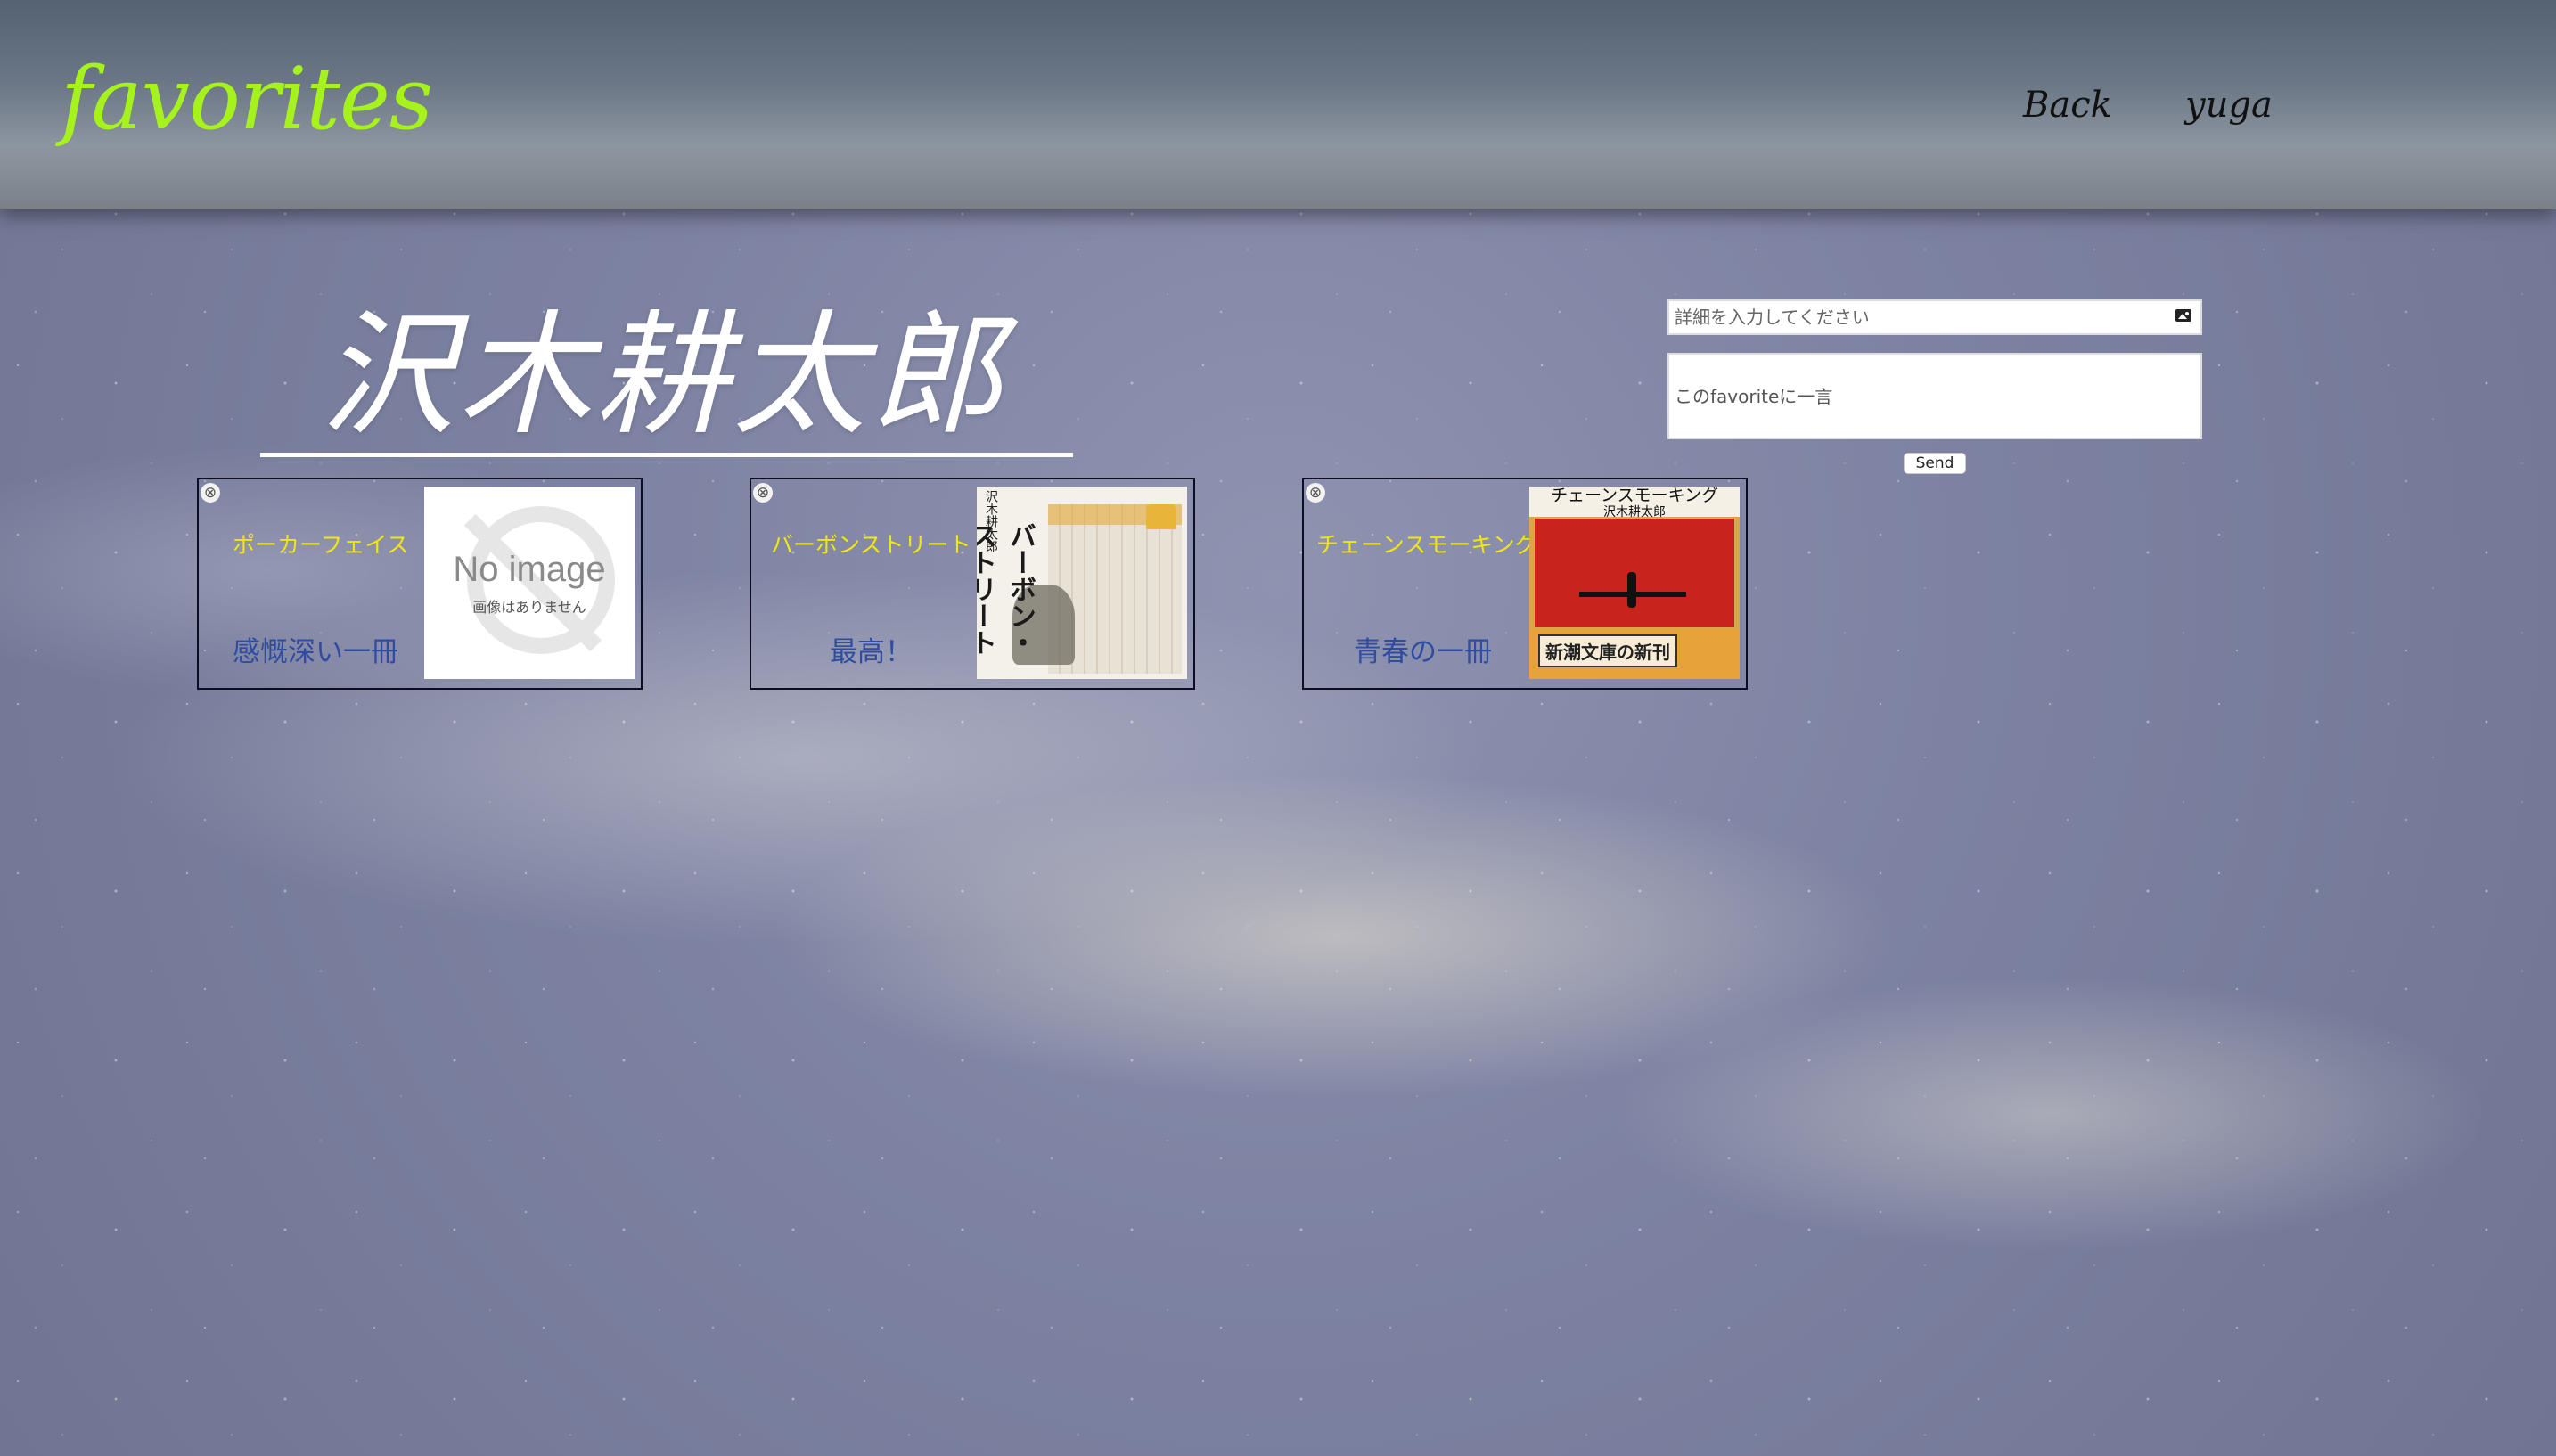 The height and width of the screenshot is (1456, 2556). I want to click on detail-input, so click(1934, 317).